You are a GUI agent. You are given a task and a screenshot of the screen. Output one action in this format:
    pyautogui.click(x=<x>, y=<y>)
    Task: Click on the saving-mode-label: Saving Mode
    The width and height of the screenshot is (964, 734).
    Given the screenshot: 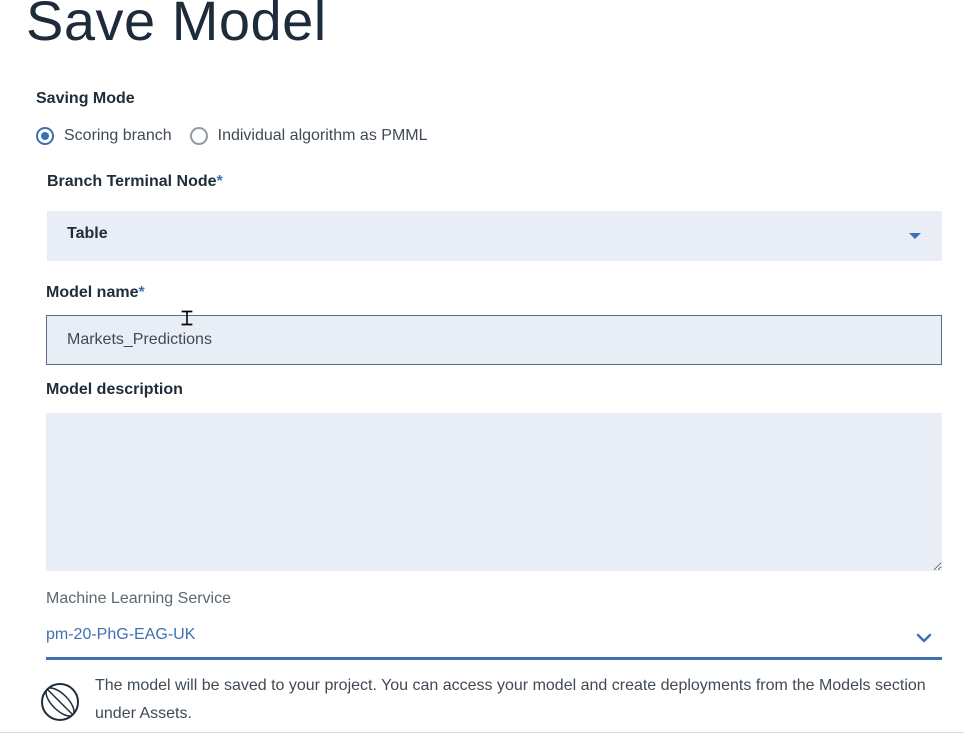 What is the action you would take?
    pyautogui.click(x=85, y=98)
    